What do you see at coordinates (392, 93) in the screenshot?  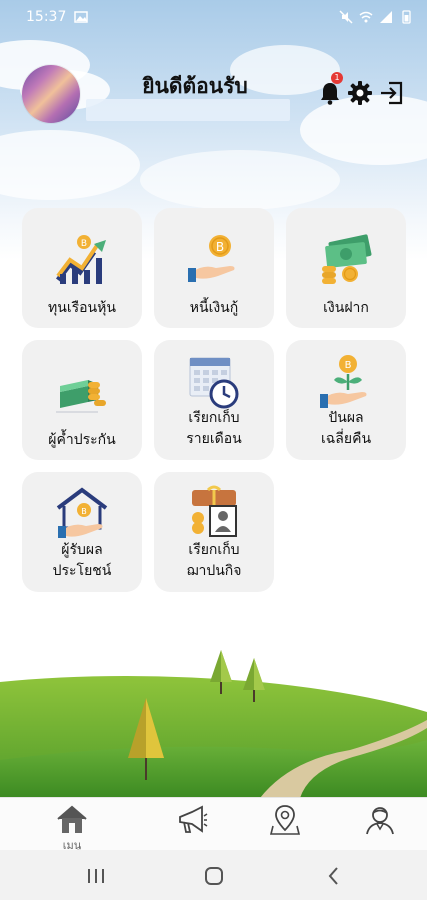 I see `logout-icon` at bounding box center [392, 93].